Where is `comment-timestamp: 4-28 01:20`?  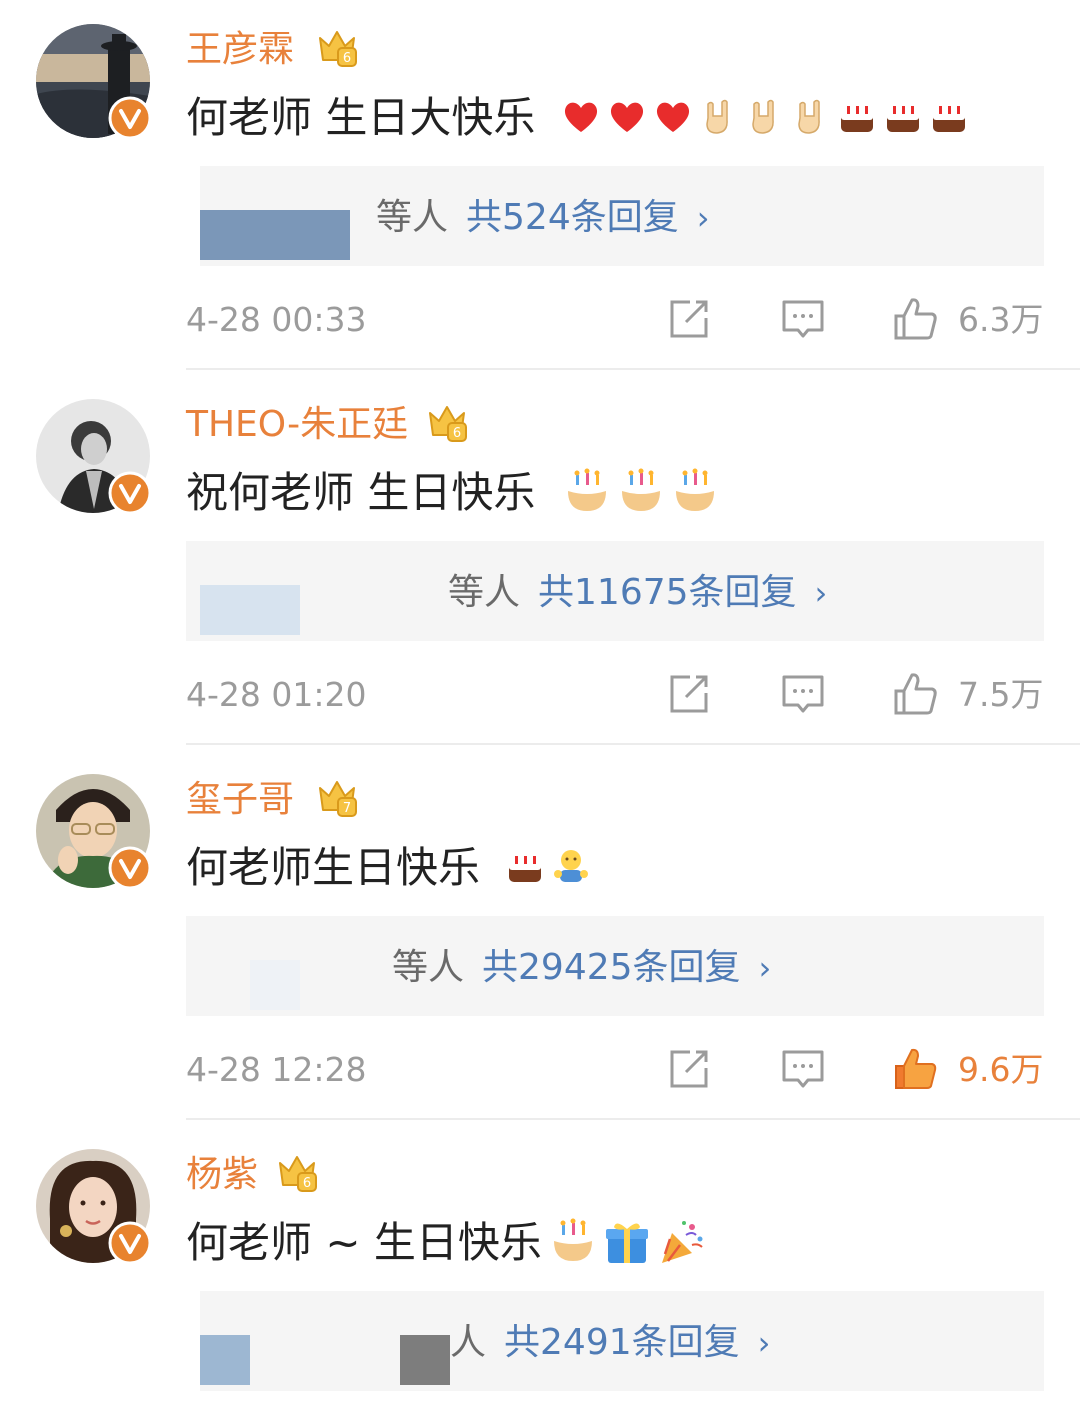
comment-timestamp: 4-28 01:20 is located at coordinates (276, 694).